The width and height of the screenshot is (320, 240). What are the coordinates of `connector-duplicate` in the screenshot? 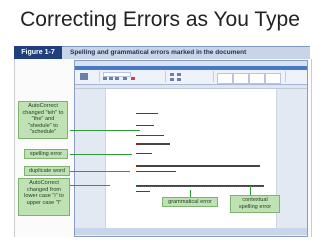 It's located at (100, 171).